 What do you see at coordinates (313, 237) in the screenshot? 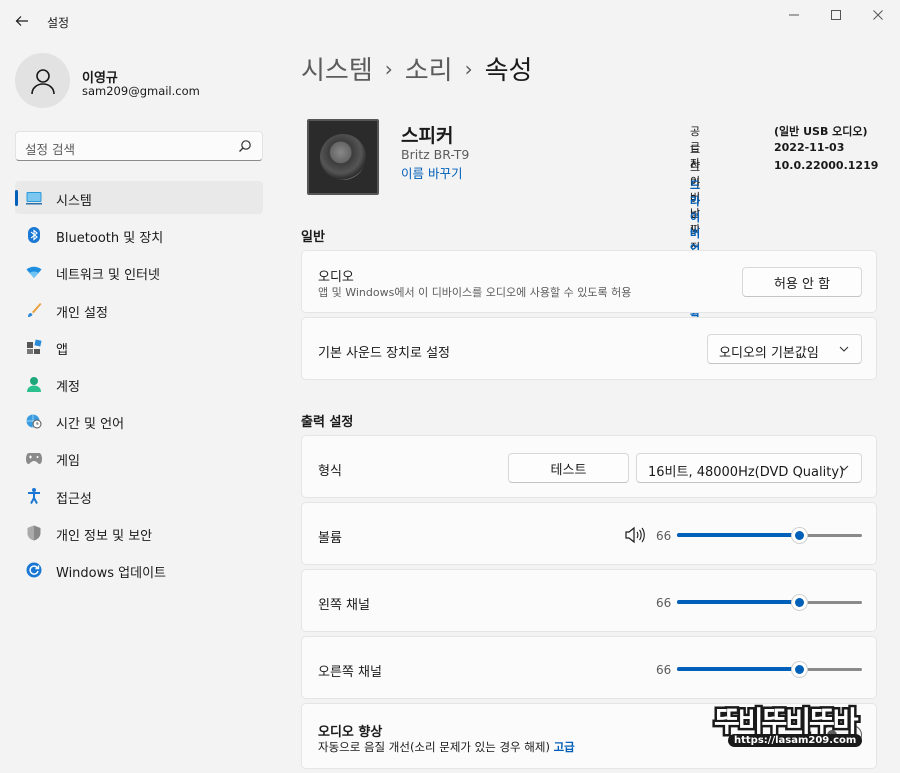
I see `section-title-general: 일반` at bounding box center [313, 237].